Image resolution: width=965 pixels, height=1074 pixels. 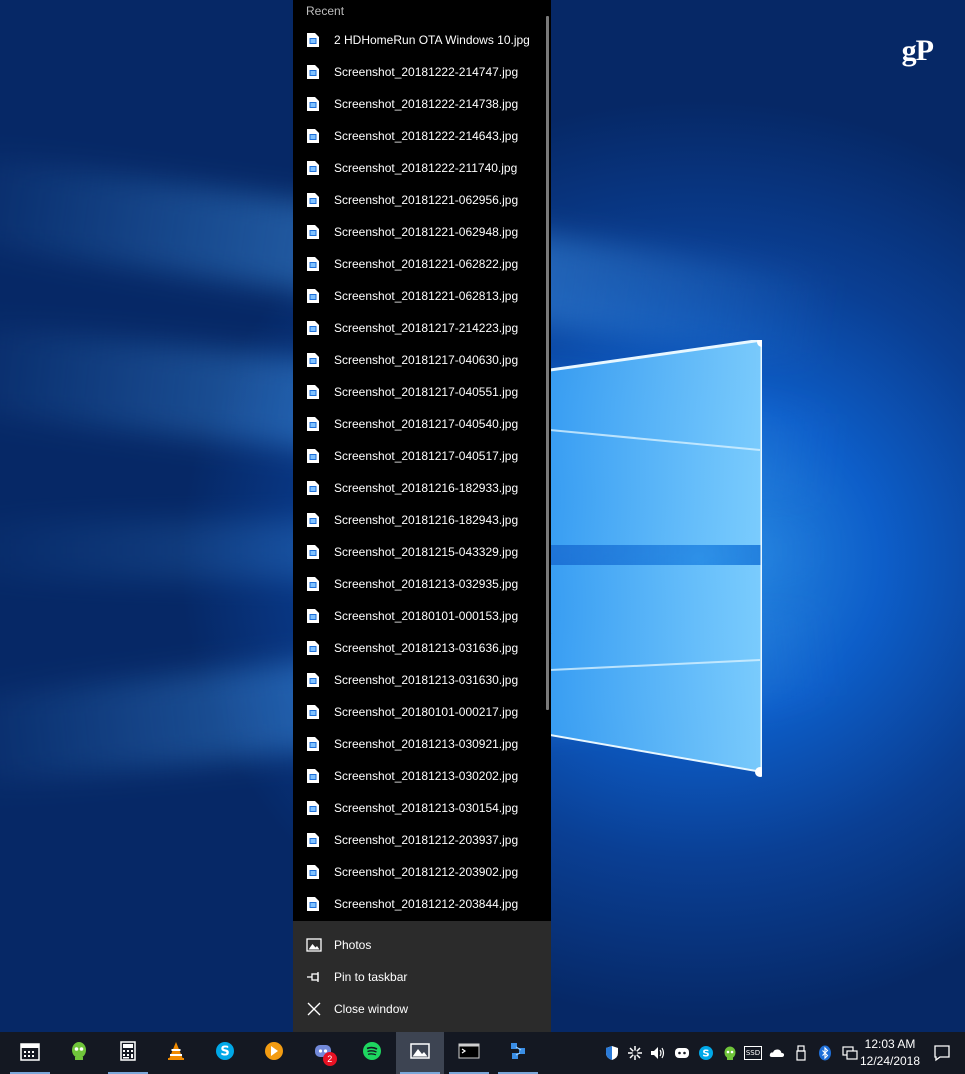 I want to click on recent-item-label: Screenshot_20181221-062956.jpg, so click(x=426, y=200).